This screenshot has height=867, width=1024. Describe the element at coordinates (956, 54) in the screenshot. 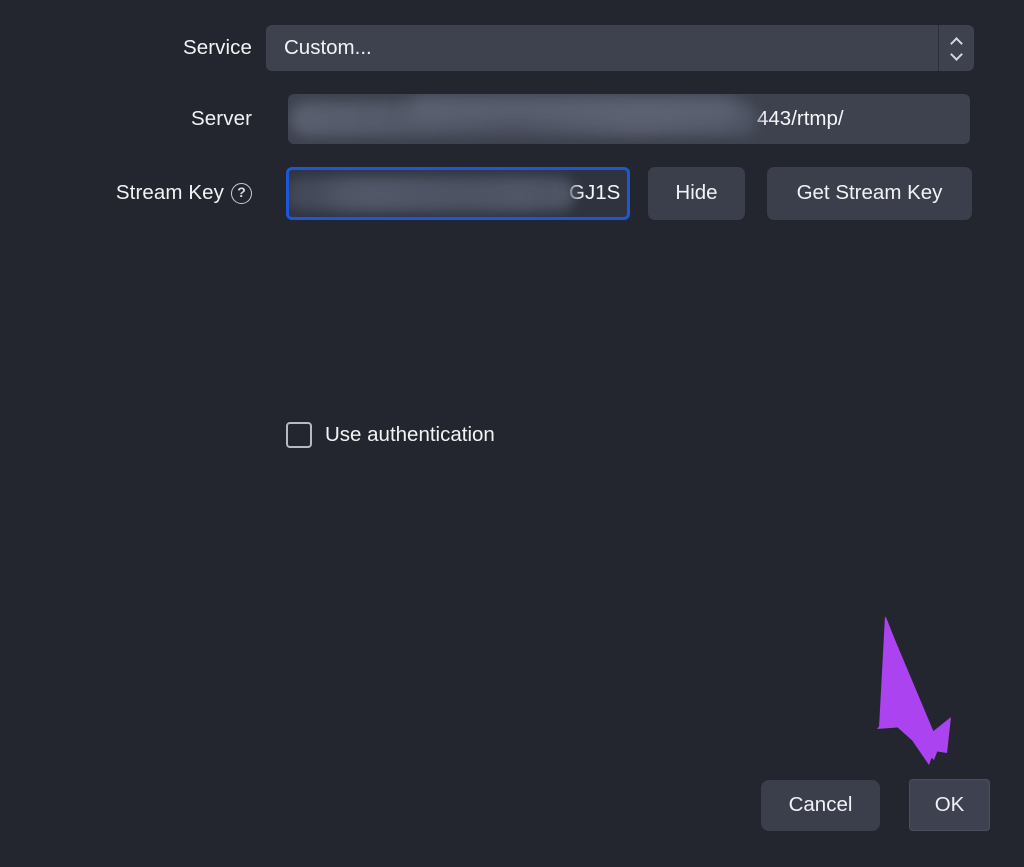

I see `chevron-down-icon` at that location.